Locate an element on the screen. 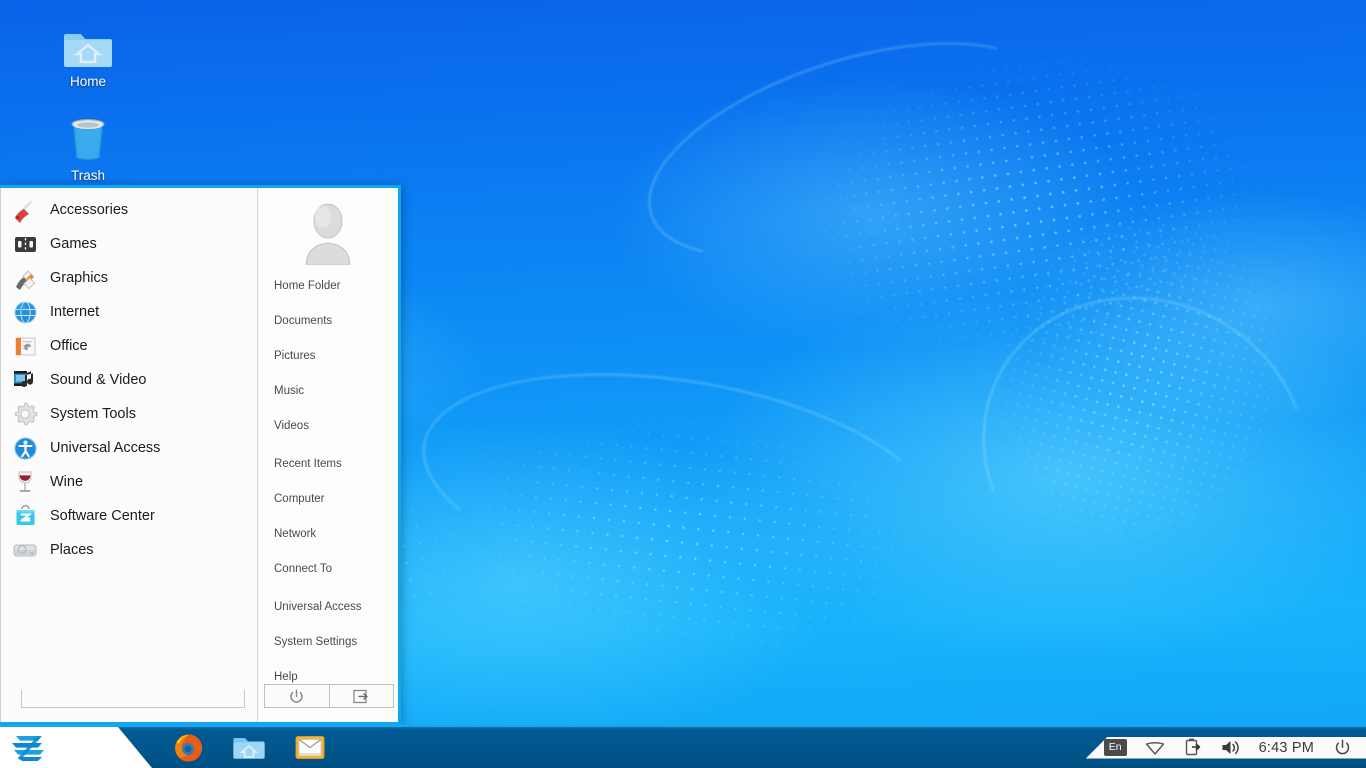 The width and height of the screenshot is (1366, 768). menu-item-label: Office is located at coordinates (69, 346).